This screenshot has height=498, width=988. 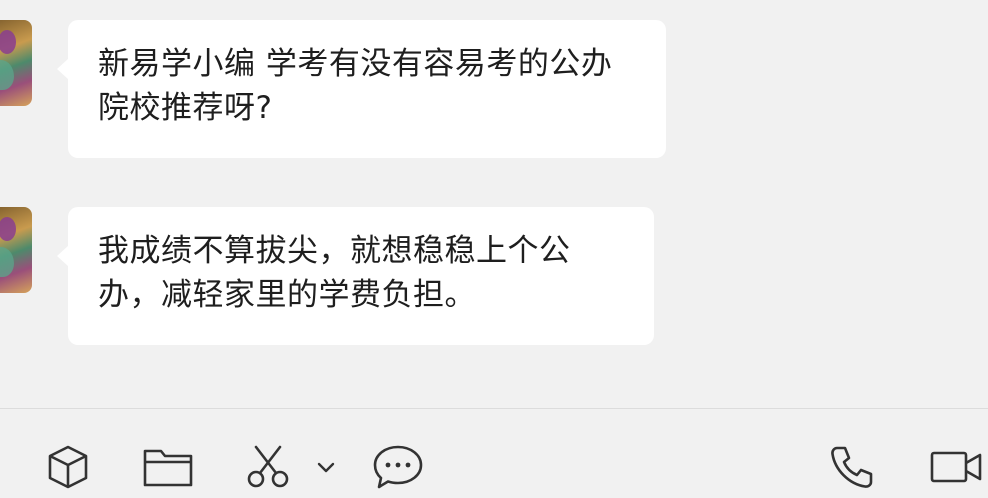 I want to click on video-call-button, so click(x=956, y=467).